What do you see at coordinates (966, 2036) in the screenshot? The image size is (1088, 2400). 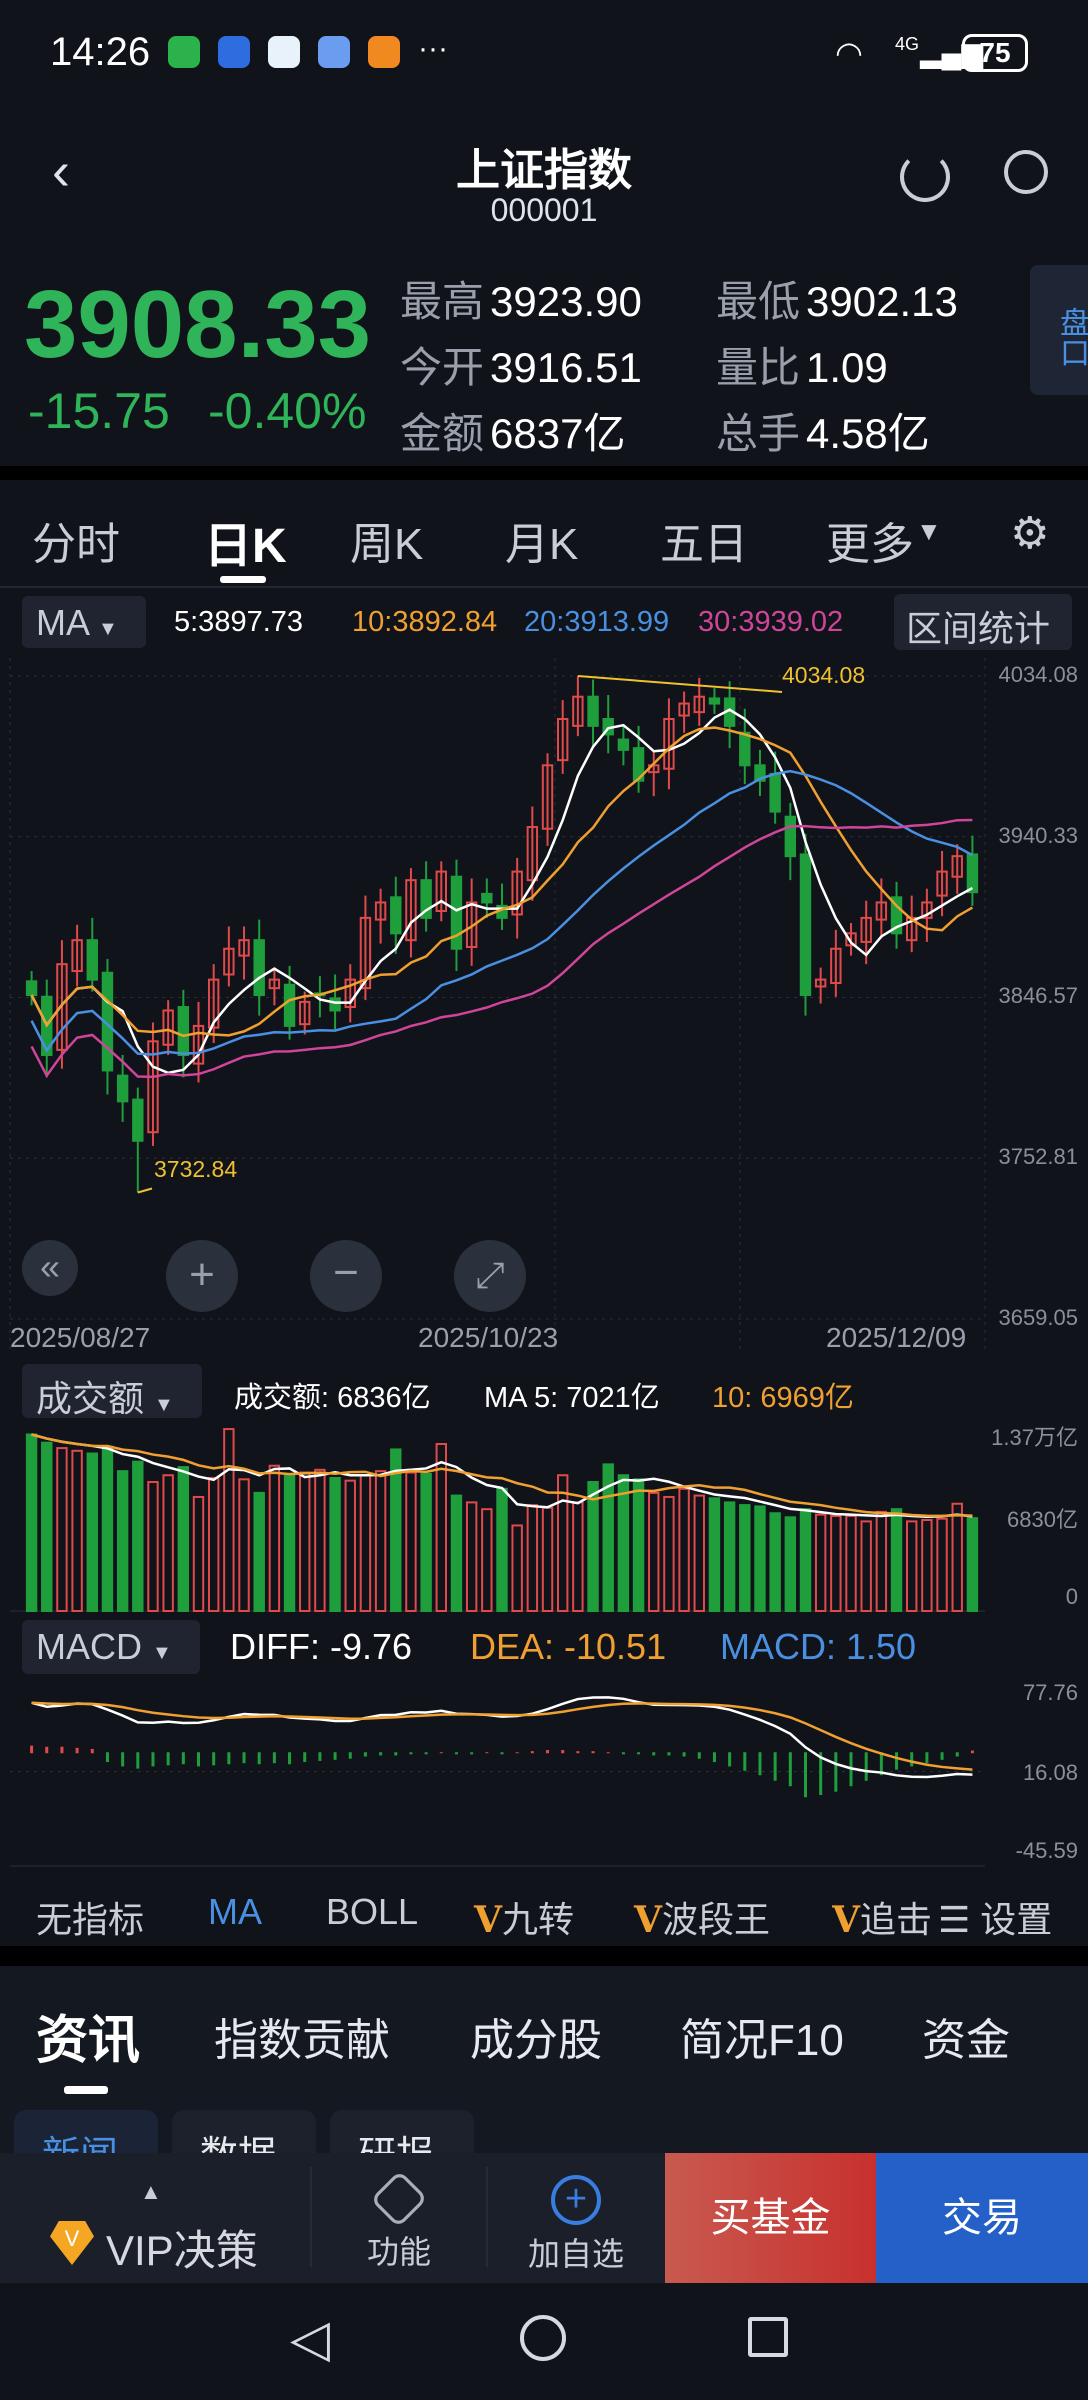 I see `tab-funds: 资金` at bounding box center [966, 2036].